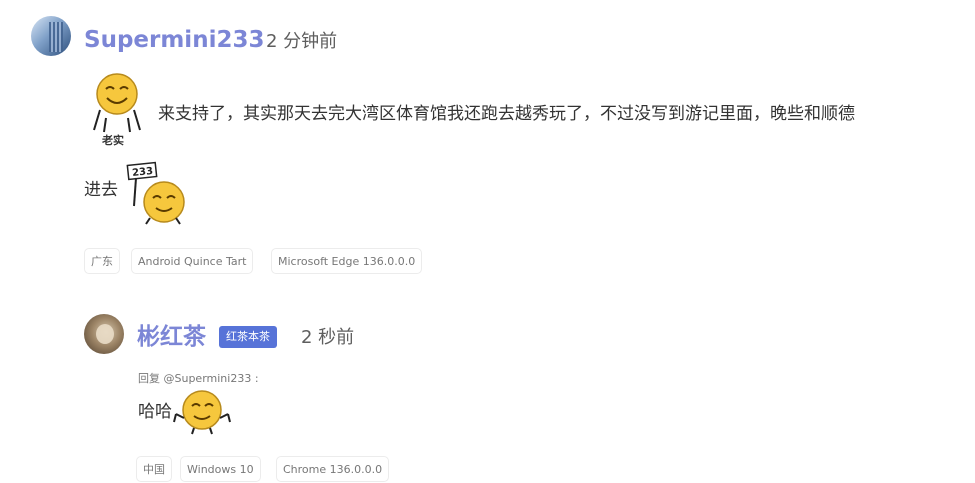 This screenshot has width=975, height=483. I want to click on browser-tag: Microsoft Edge 136.0.0.0, so click(347, 261).